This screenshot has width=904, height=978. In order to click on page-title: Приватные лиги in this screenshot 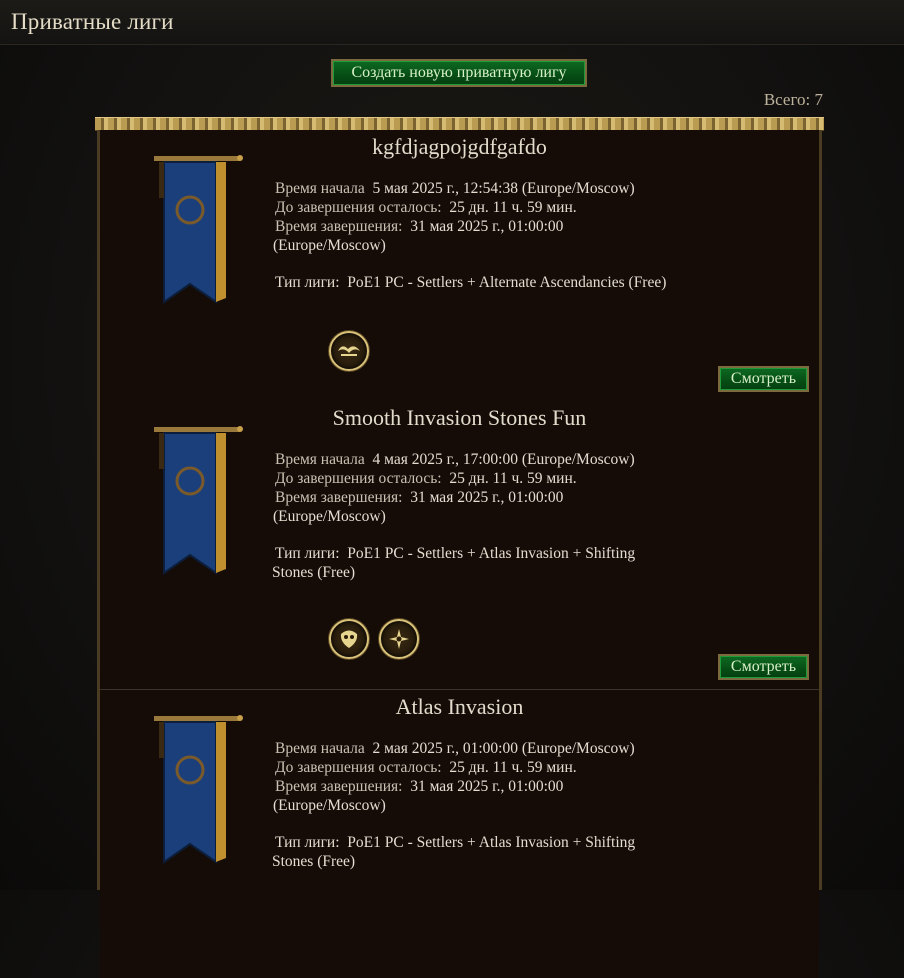, I will do `click(92, 21)`.